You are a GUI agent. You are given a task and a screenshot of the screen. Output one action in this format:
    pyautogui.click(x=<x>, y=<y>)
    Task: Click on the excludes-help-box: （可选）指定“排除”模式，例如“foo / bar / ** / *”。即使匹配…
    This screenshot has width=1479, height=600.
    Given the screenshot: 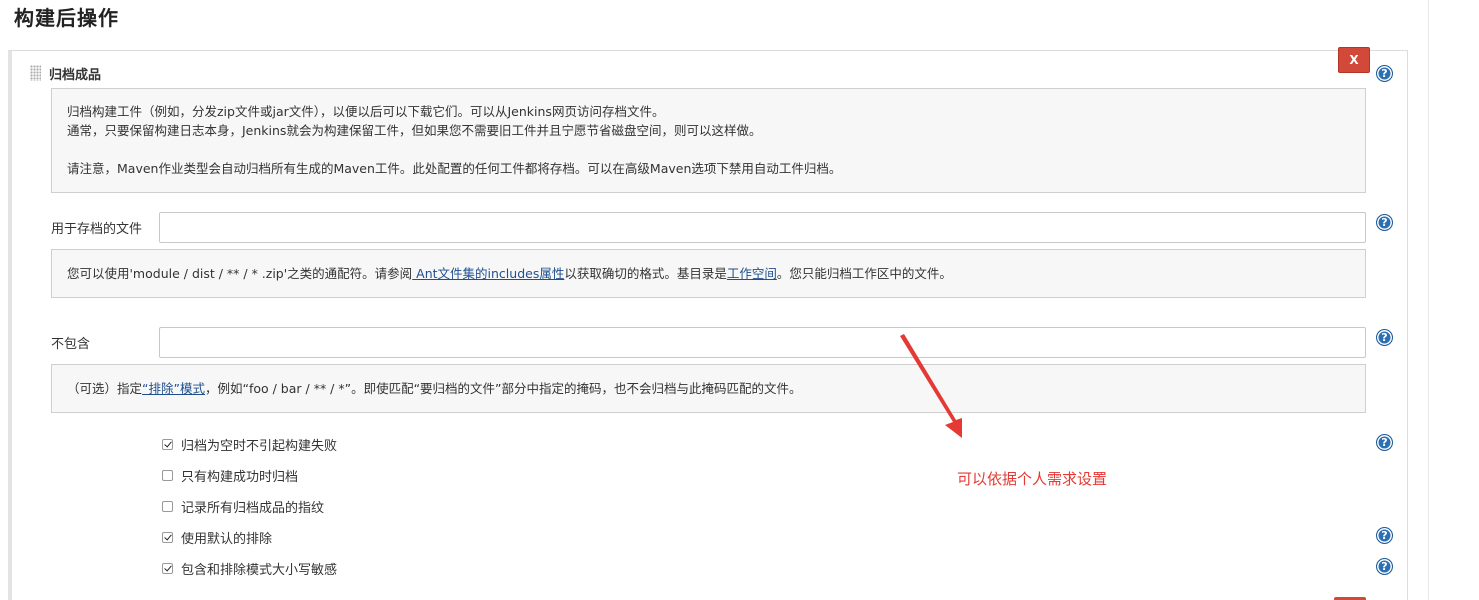 What is the action you would take?
    pyautogui.click(x=708, y=388)
    